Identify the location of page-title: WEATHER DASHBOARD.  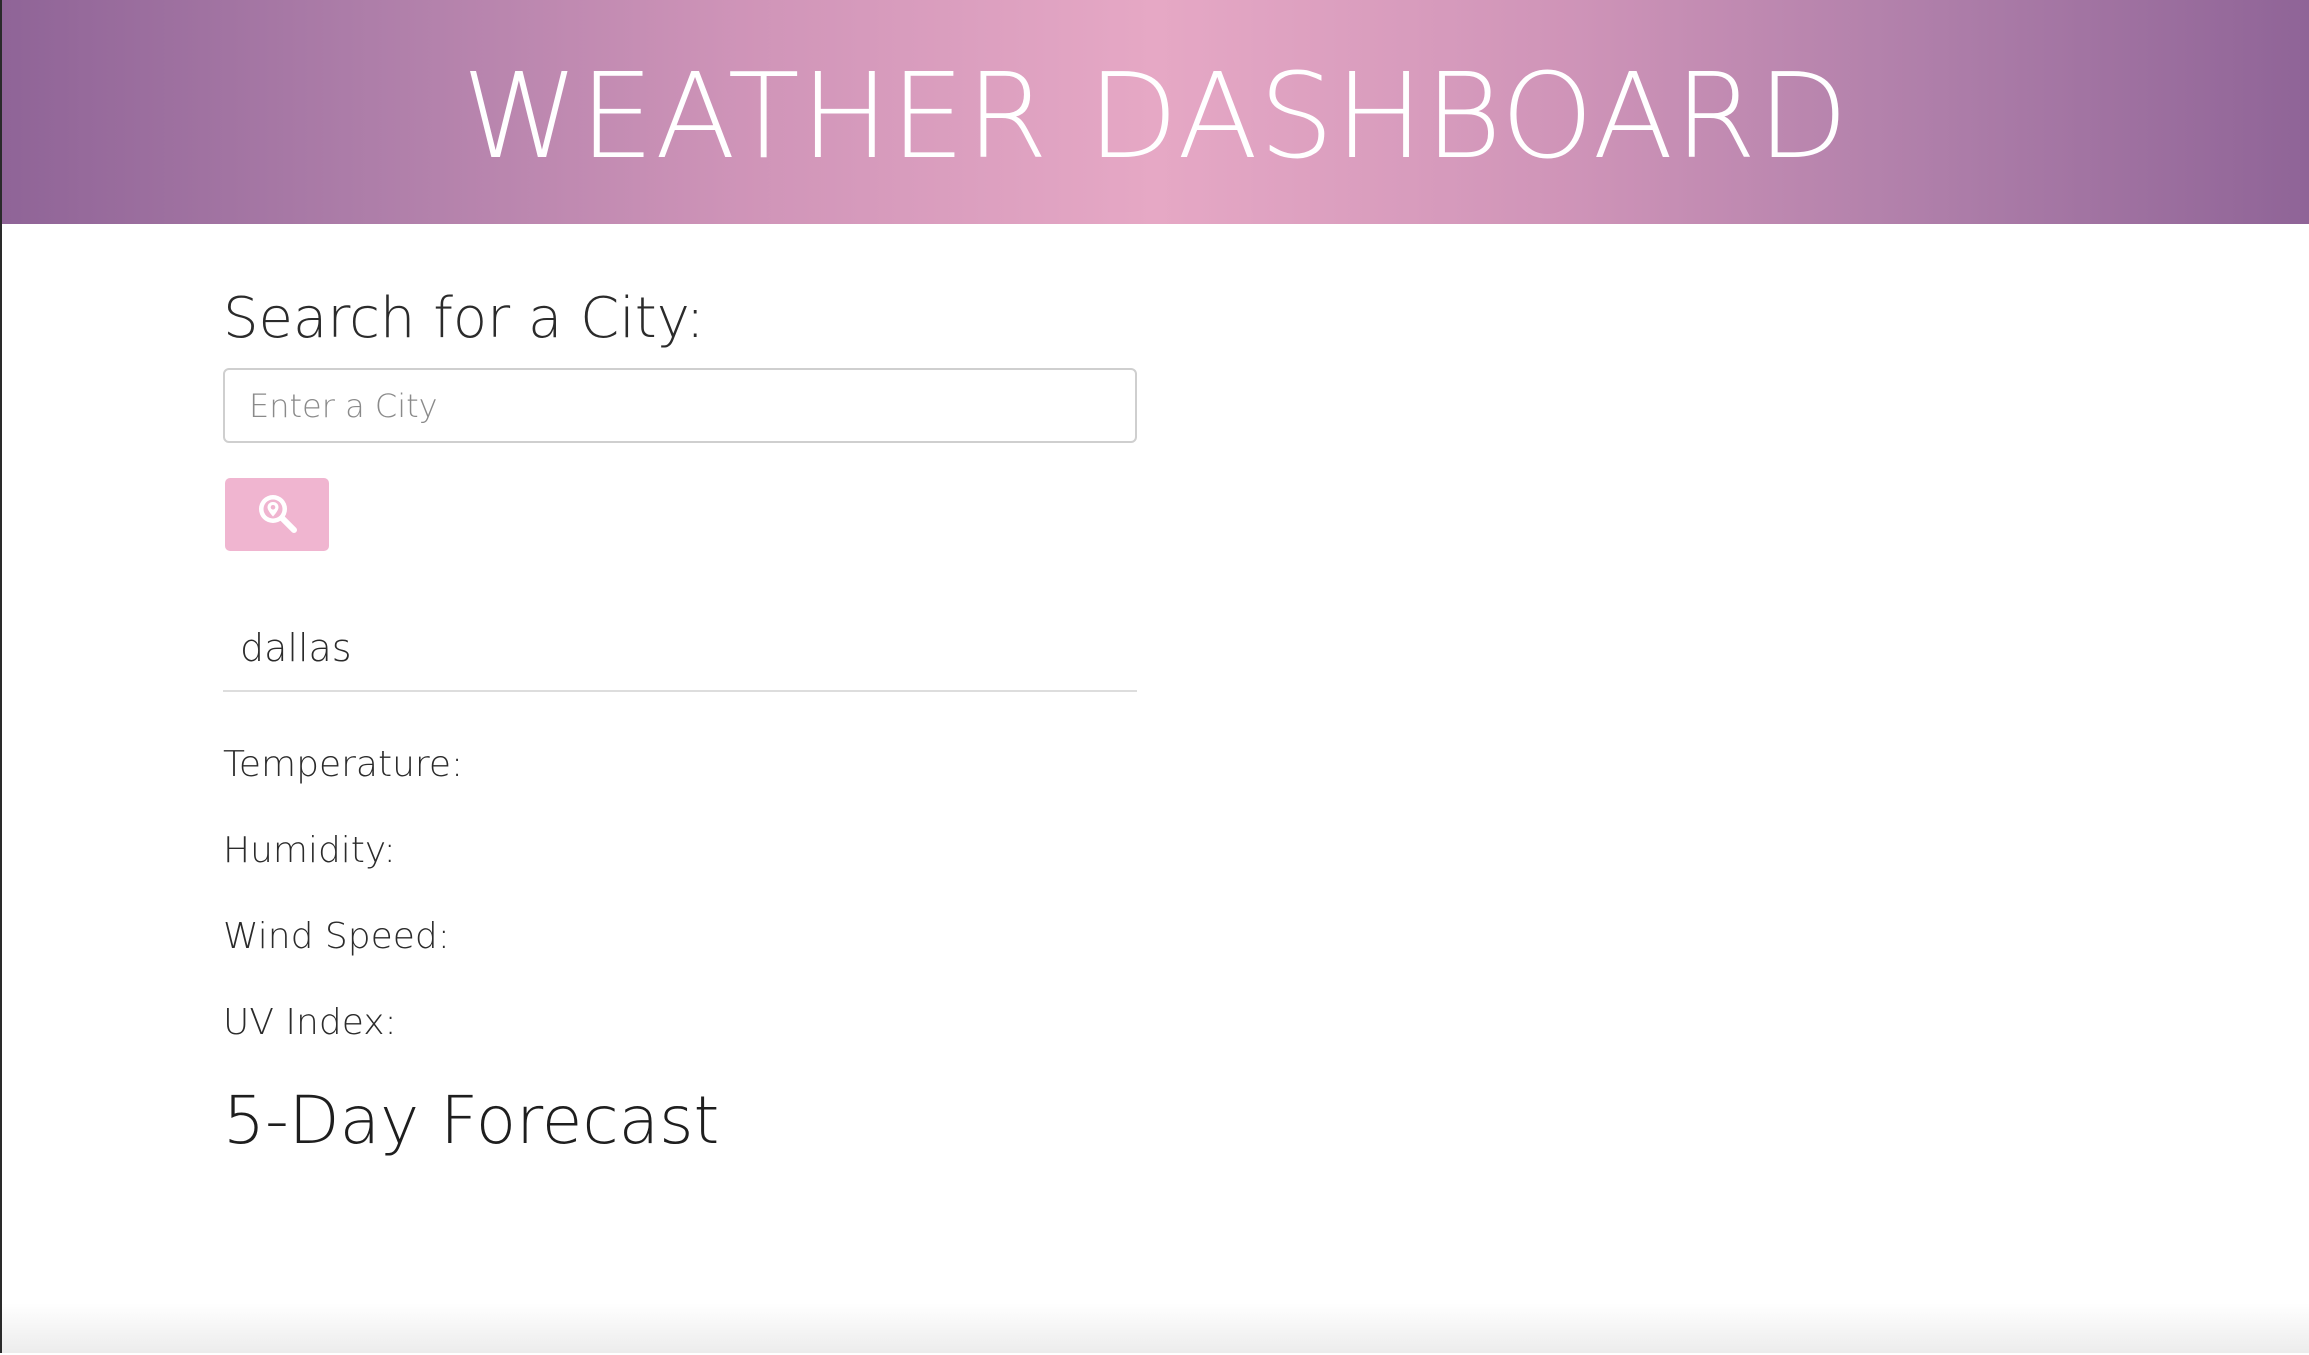
(1155, 116).